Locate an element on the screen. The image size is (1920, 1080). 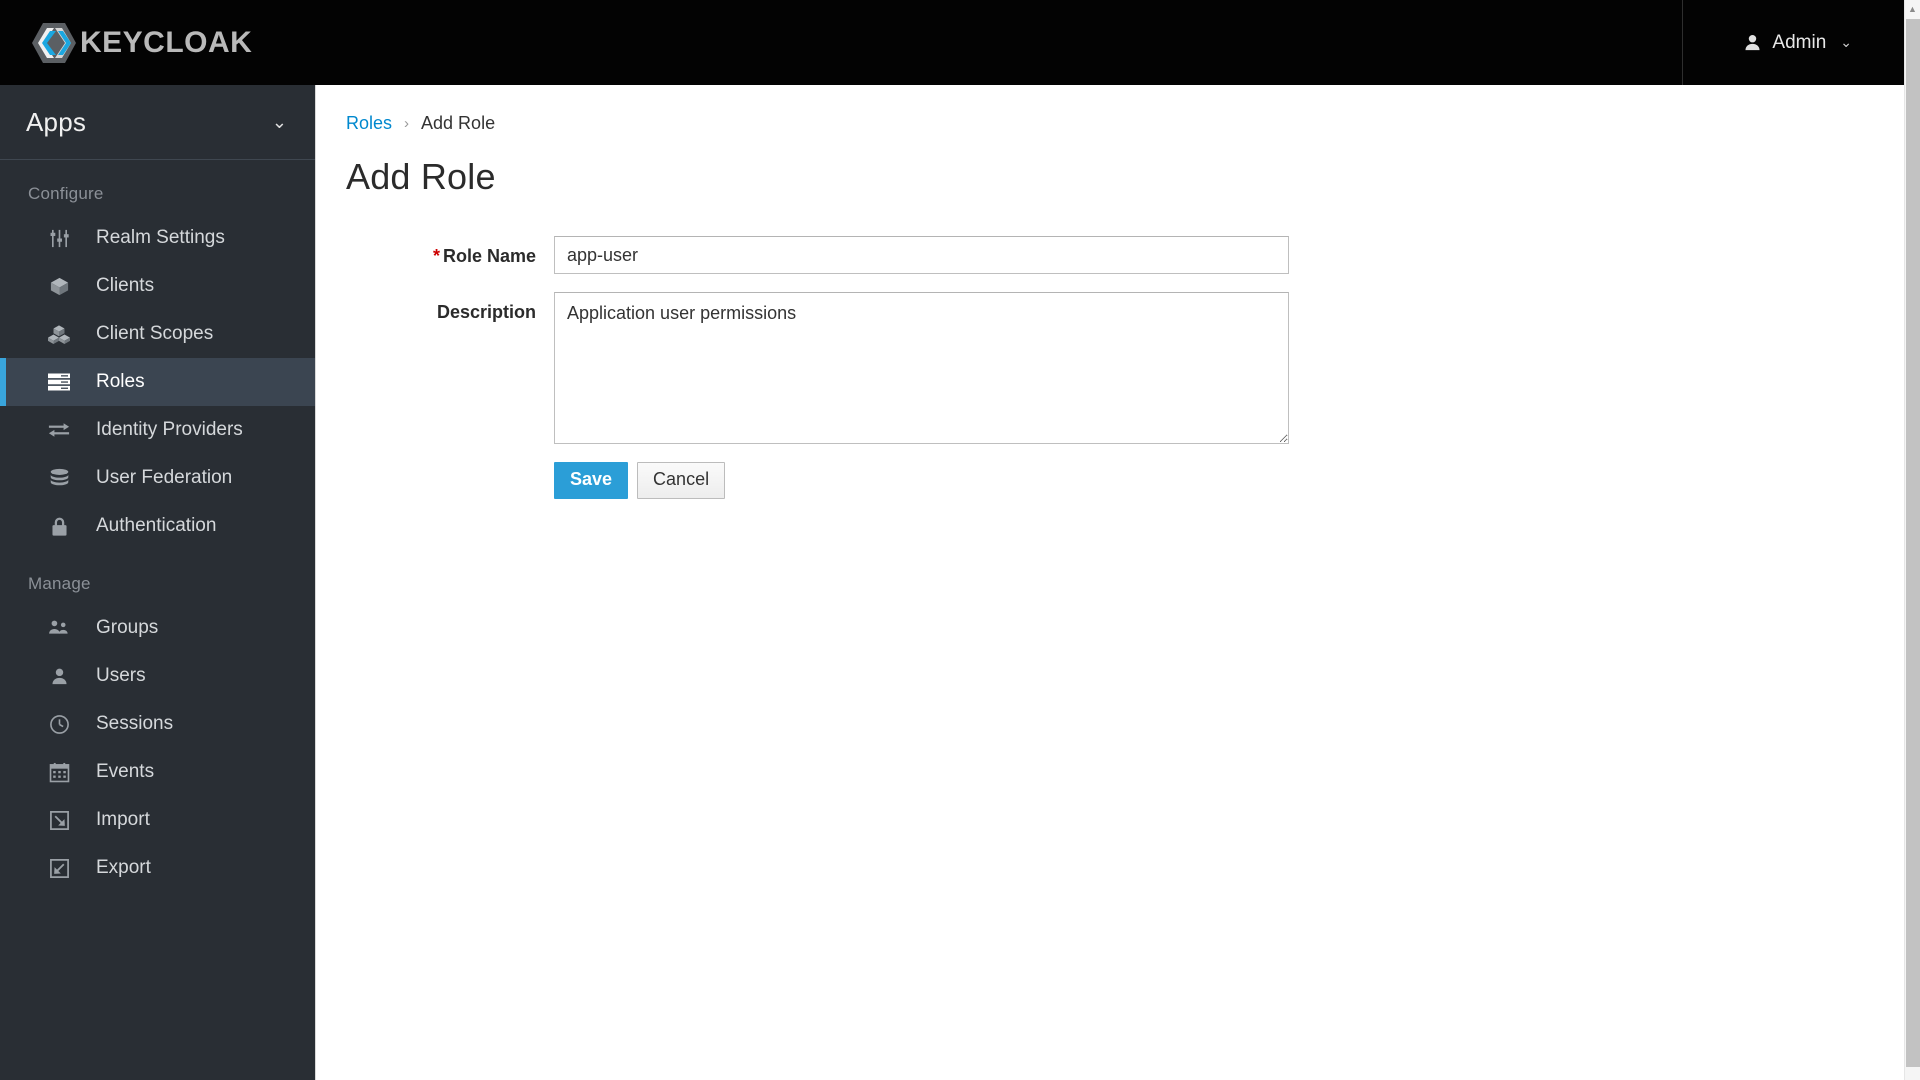
sidebar-item-label: Client Scopes is located at coordinates (155, 333).